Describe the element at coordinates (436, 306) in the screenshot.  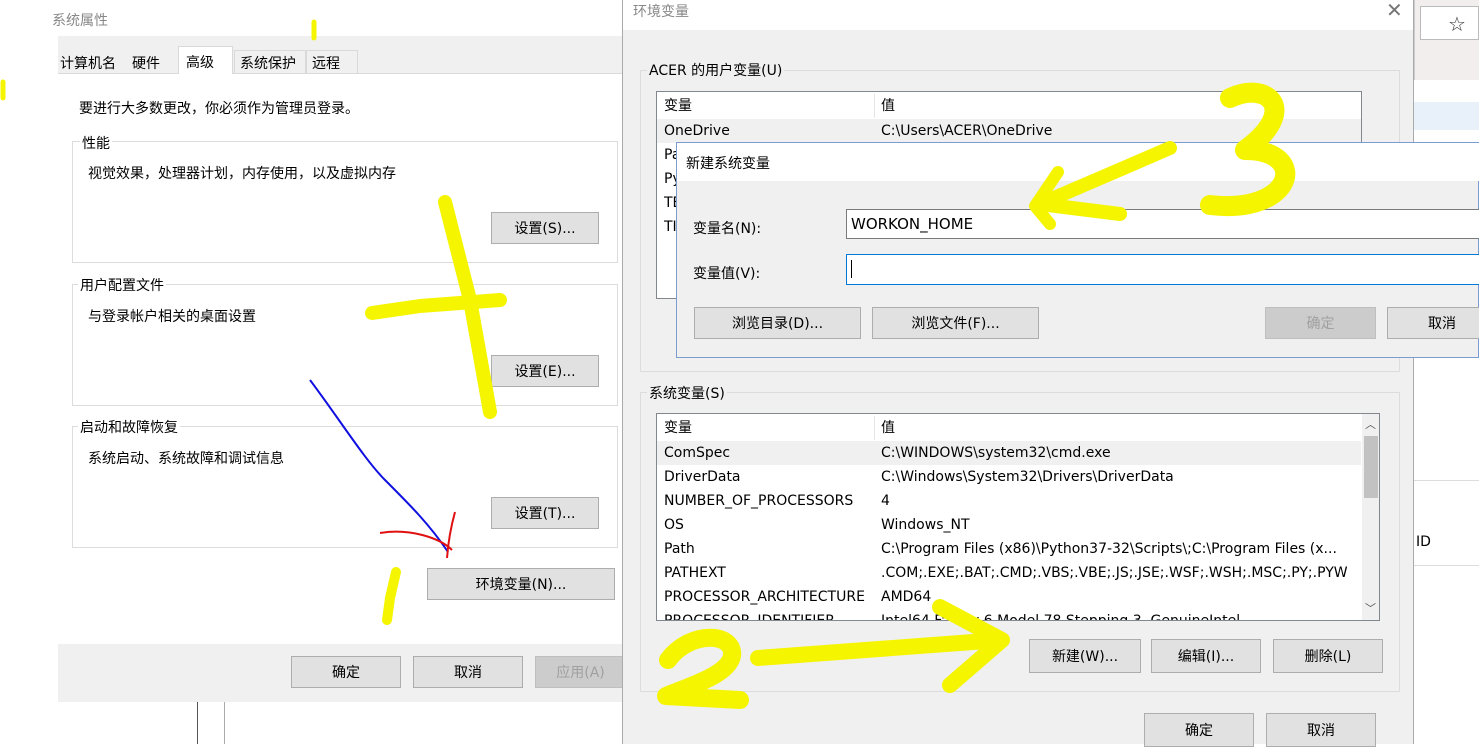
I see `yellow-plus-mark` at that location.